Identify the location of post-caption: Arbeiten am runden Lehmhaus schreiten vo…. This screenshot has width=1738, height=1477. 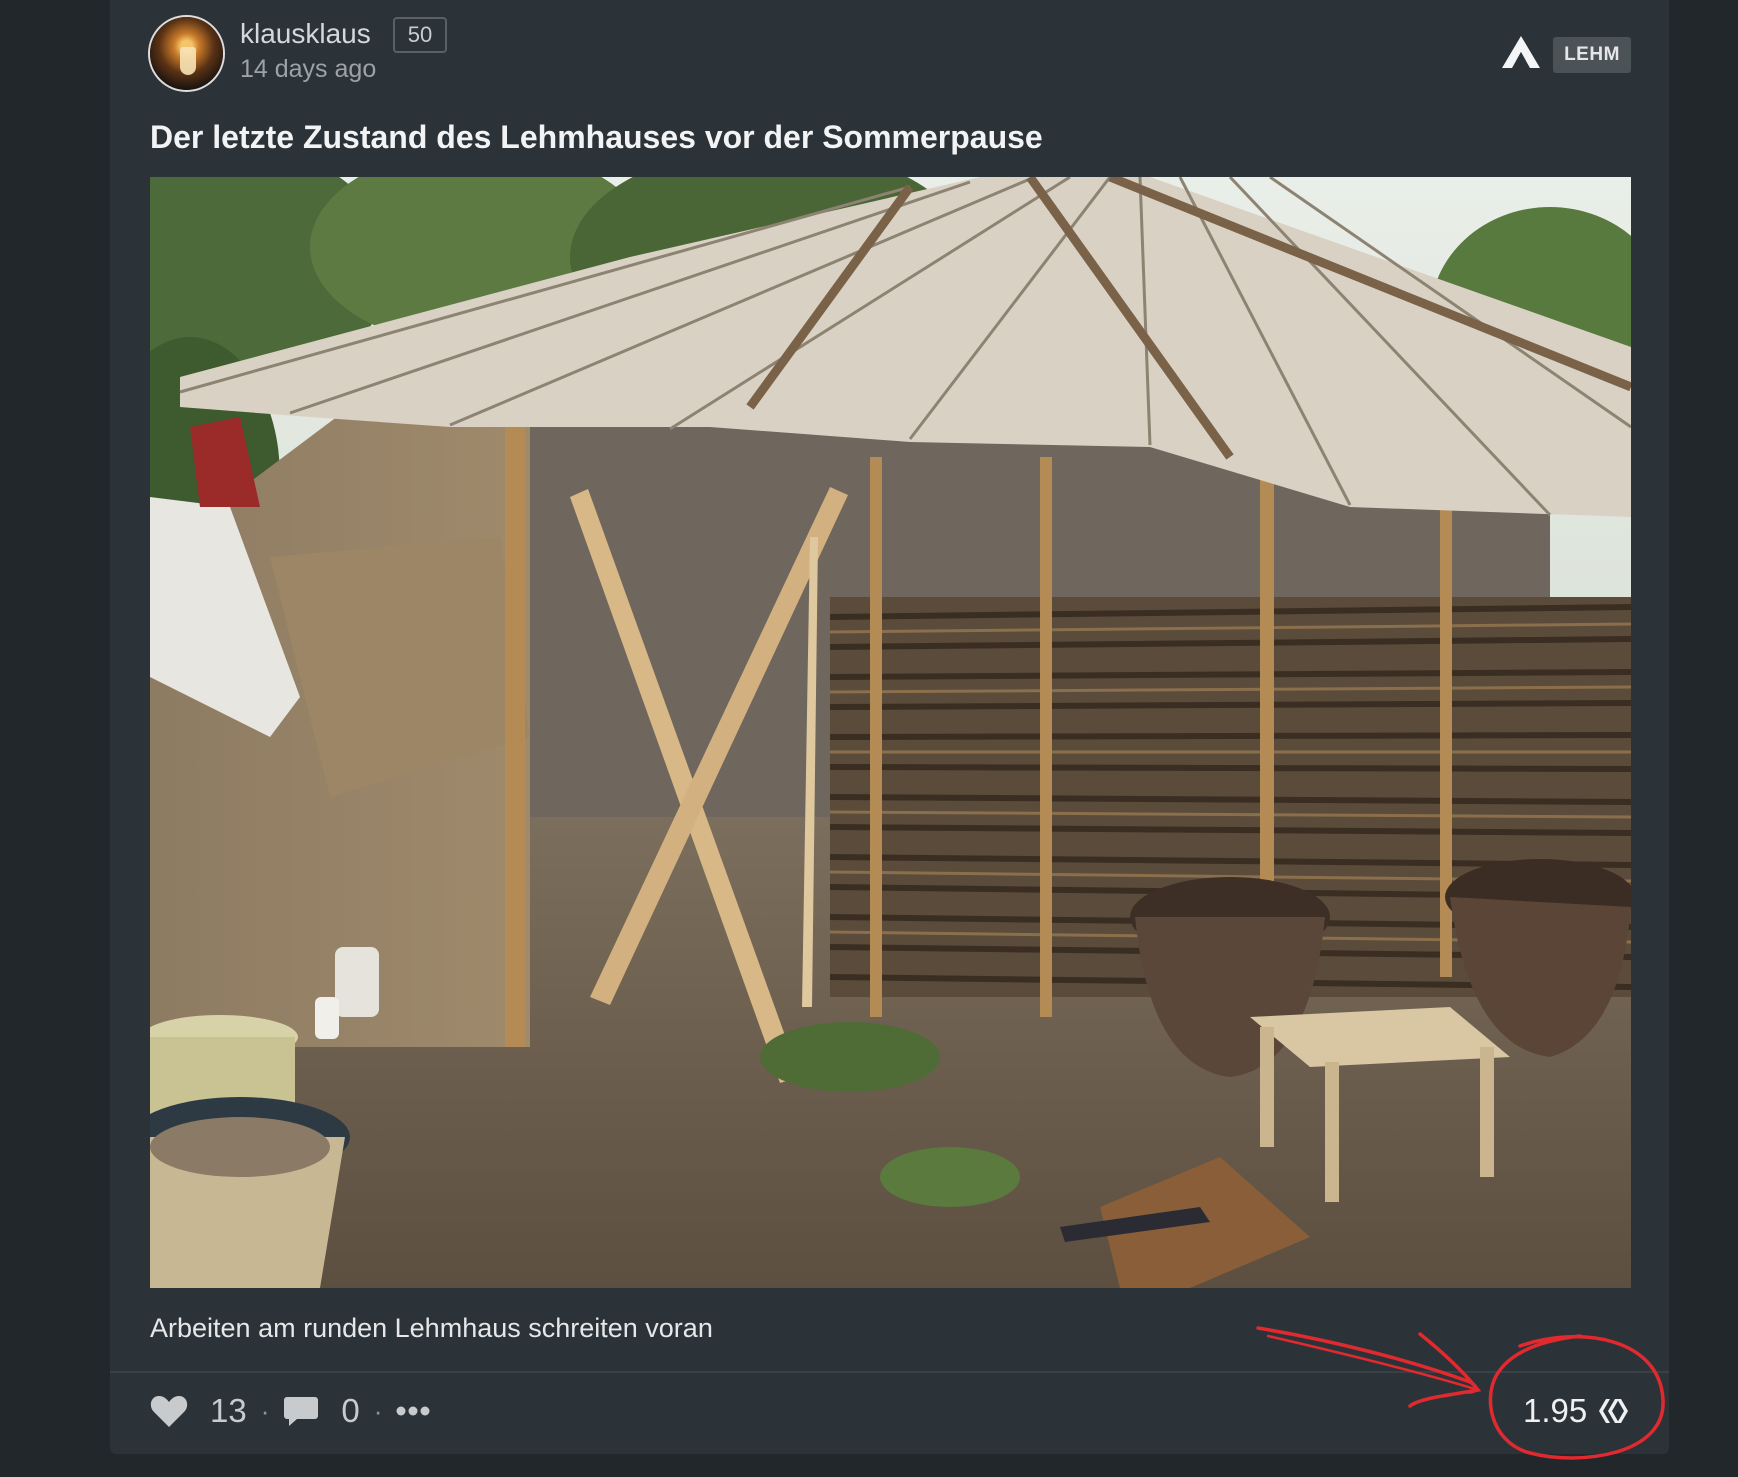
(431, 1328).